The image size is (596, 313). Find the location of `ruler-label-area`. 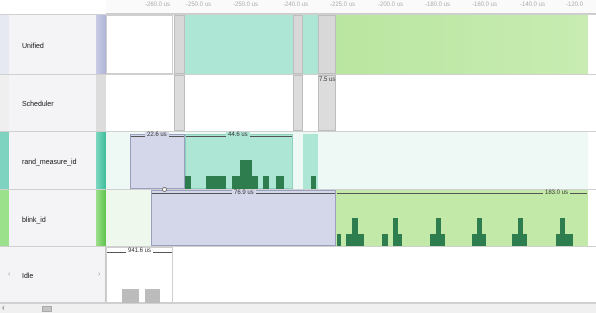

ruler-label-area is located at coordinates (53, 7).